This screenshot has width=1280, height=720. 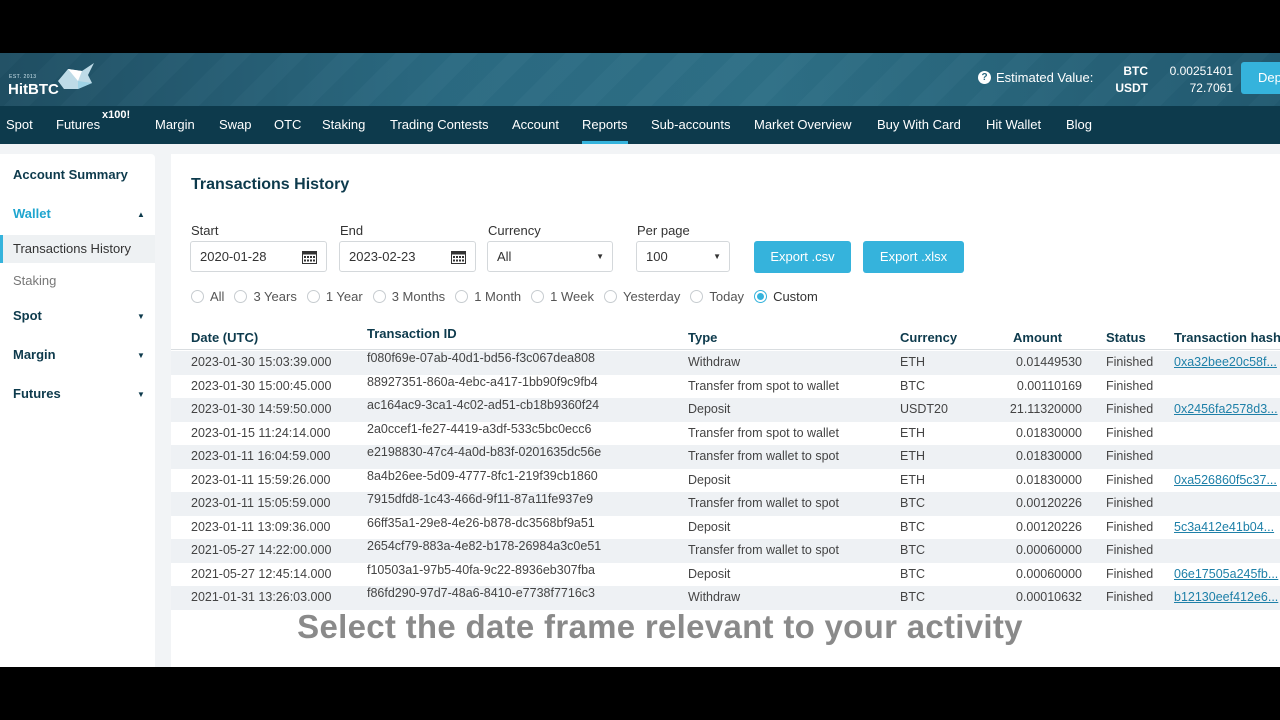 I want to click on nav-item-otc: OTC, so click(x=287, y=125).